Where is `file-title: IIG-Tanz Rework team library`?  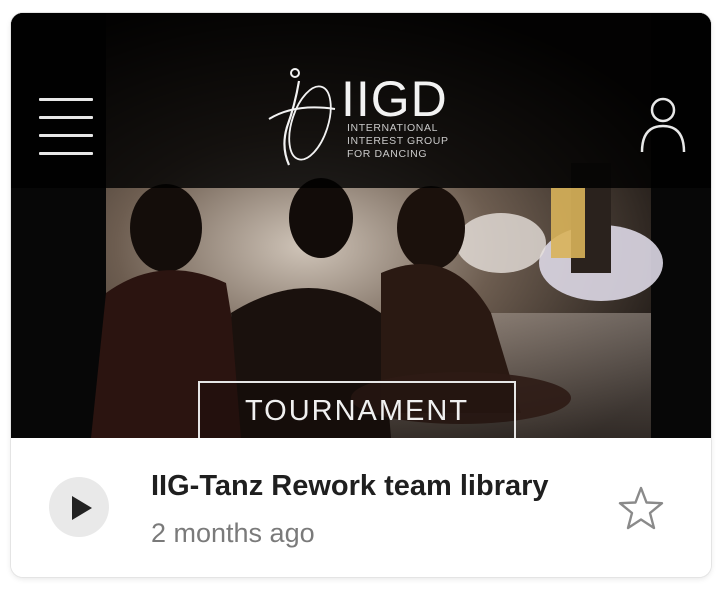 file-title: IIG-Tanz Rework team library is located at coordinates (381, 486).